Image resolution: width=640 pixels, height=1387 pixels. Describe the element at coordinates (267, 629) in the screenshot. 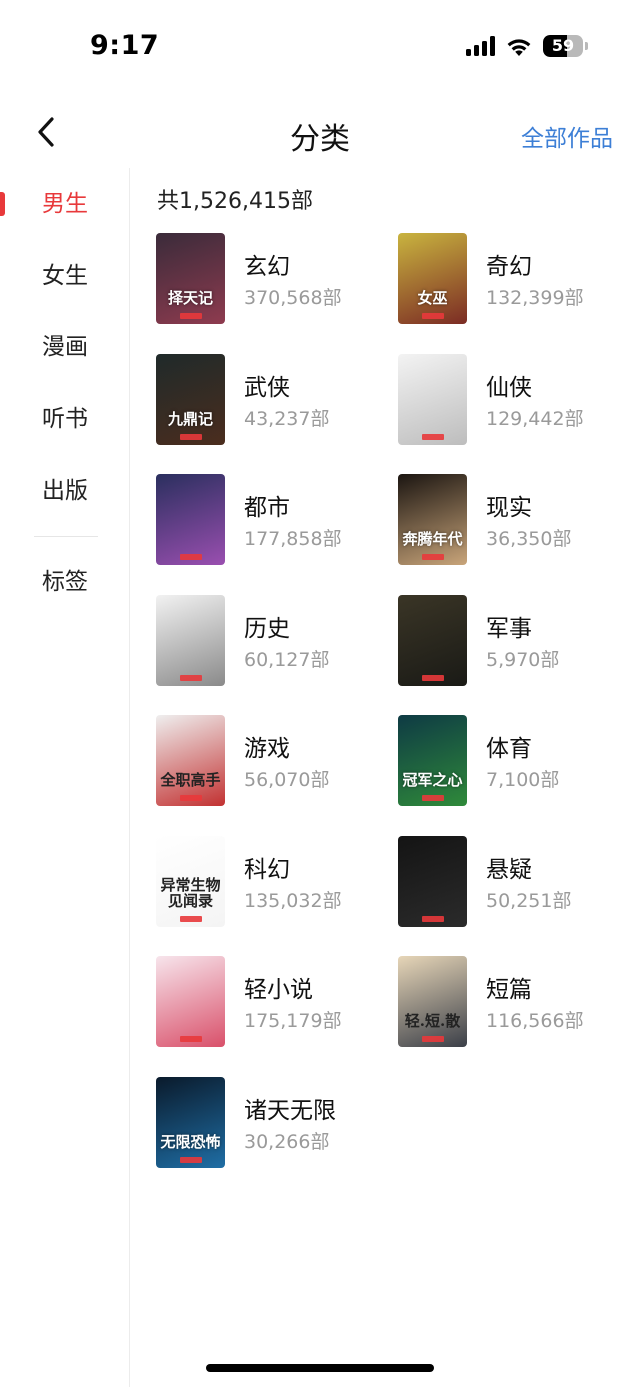

I see `category-name: 历史` at that location.